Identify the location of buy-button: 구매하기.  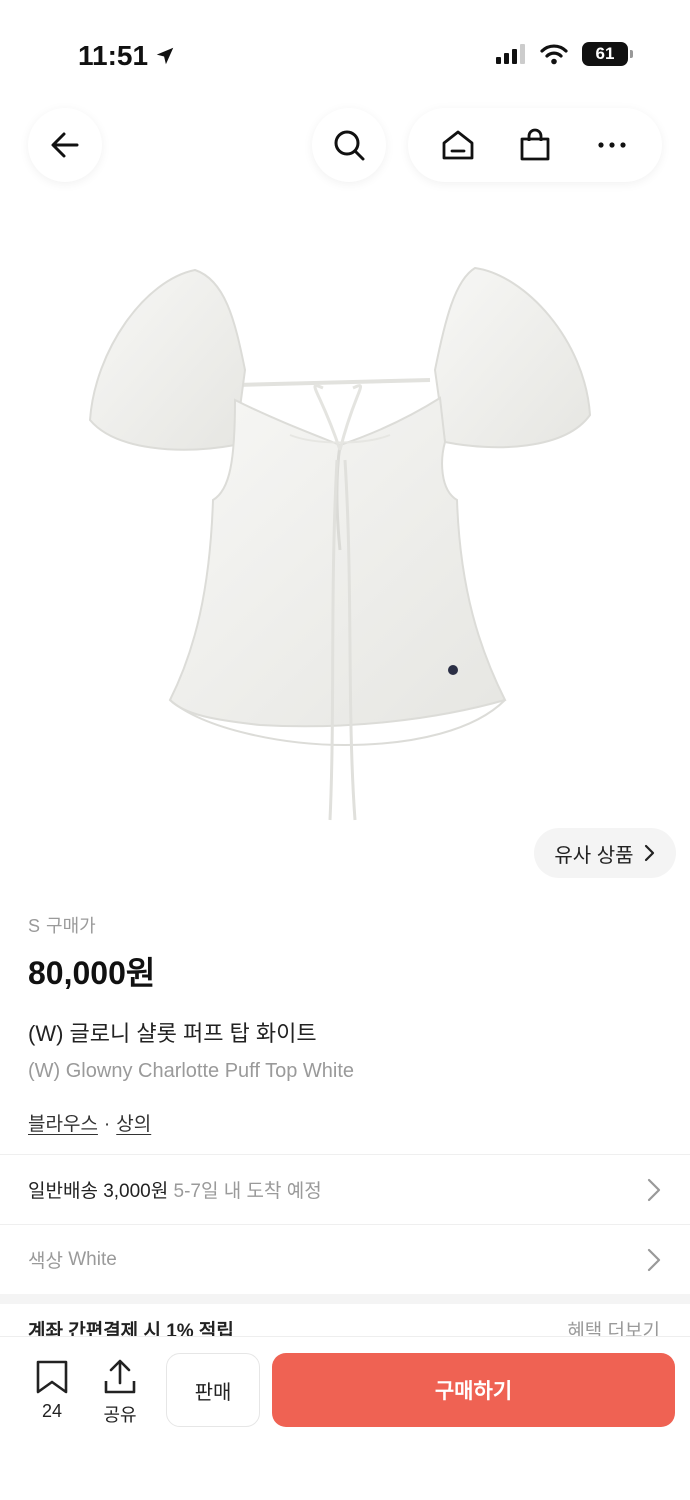
(473, 1390).